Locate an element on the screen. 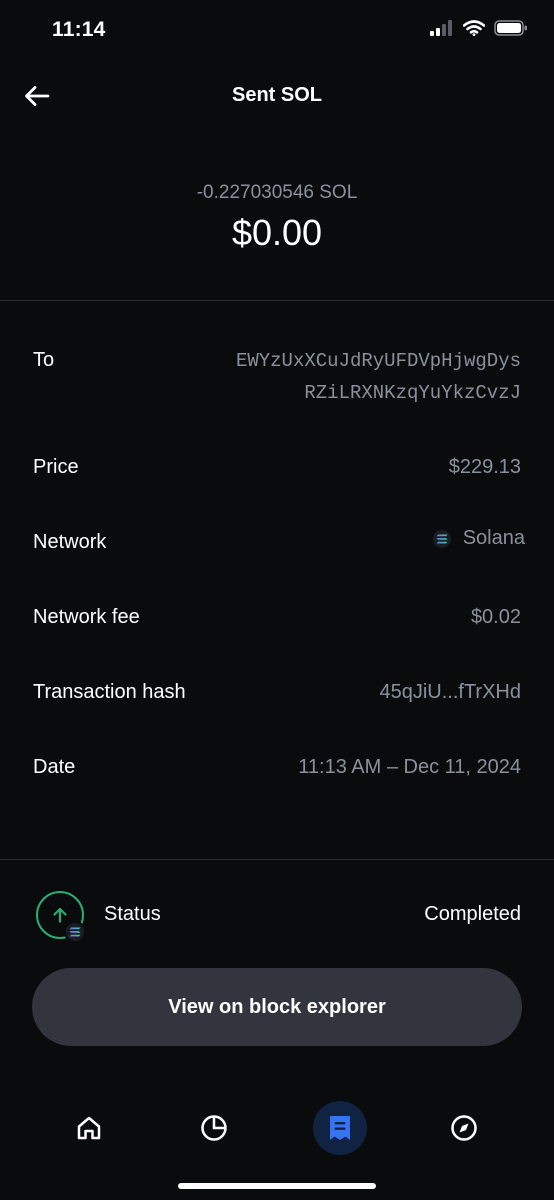  tab-home is located at coordinates (89, 1128).